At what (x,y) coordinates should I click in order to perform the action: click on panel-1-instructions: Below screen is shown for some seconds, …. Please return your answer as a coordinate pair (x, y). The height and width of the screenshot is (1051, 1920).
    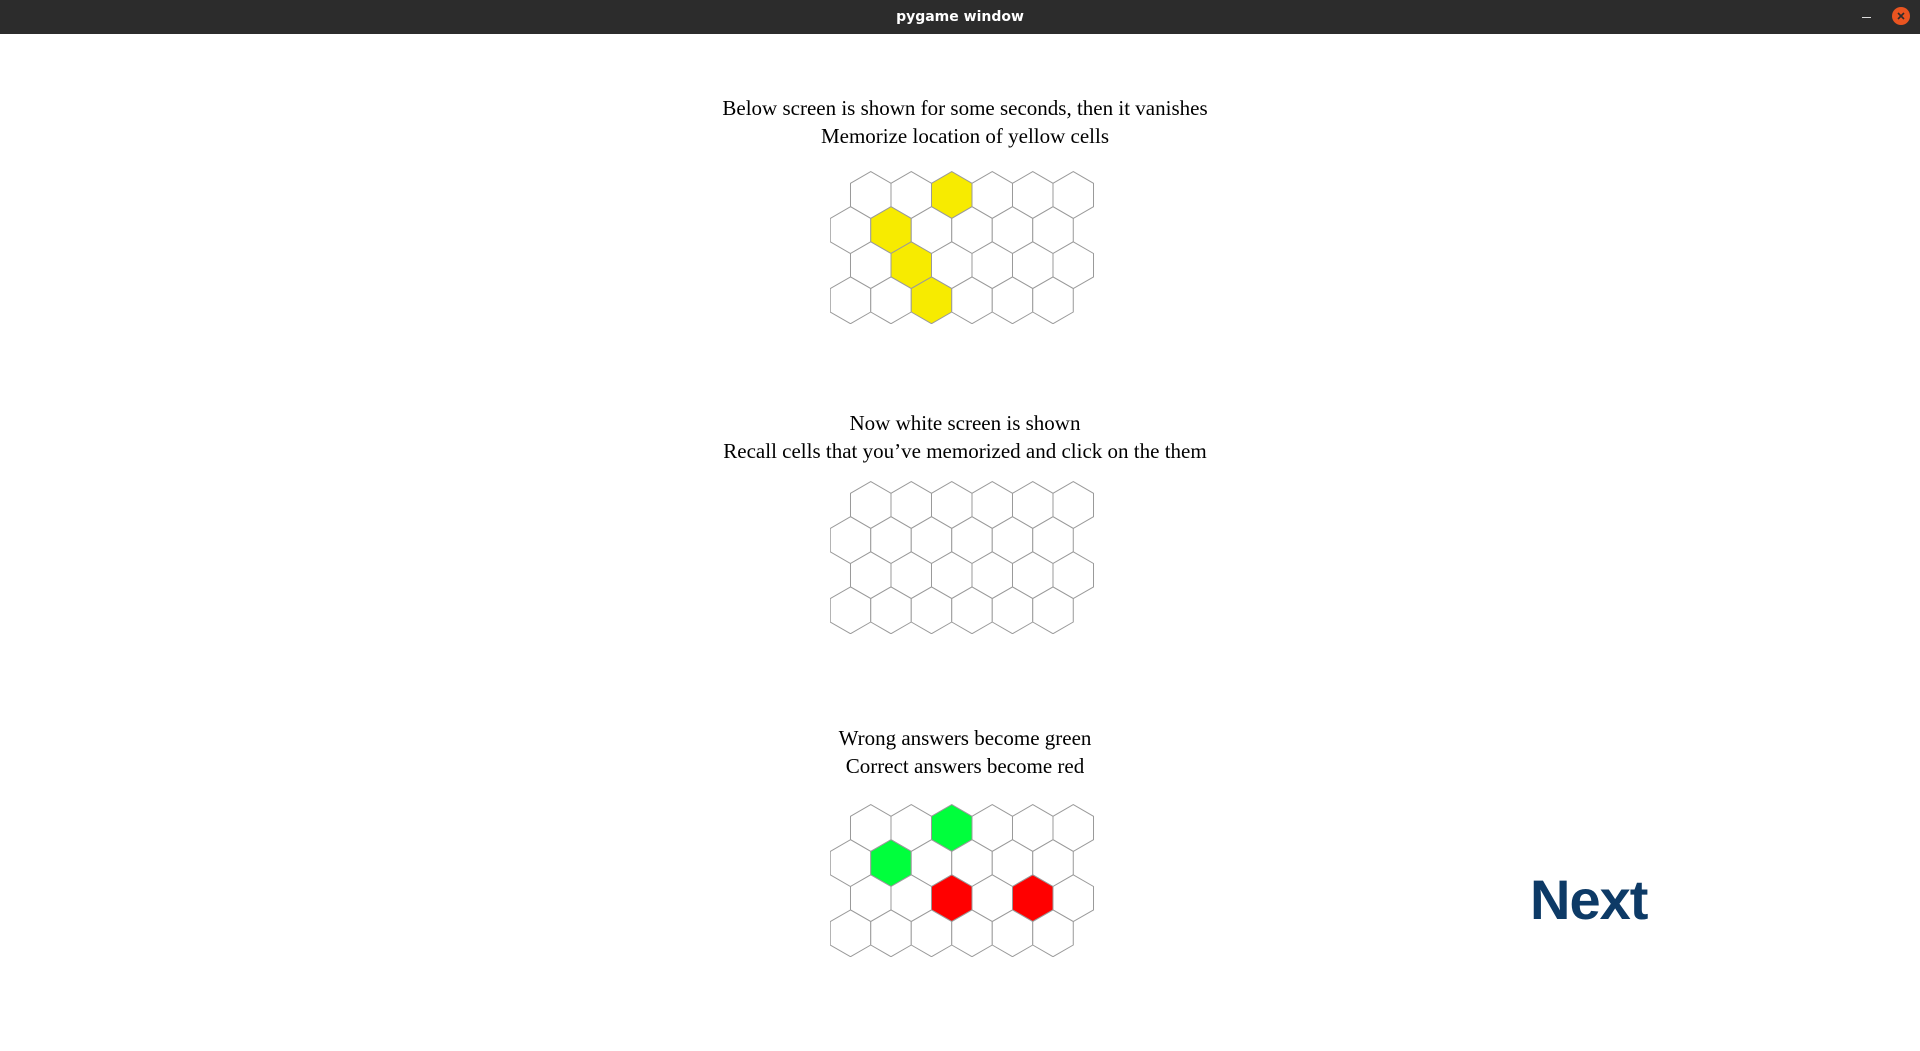
    Looking at the image, I should click on (965, 122).